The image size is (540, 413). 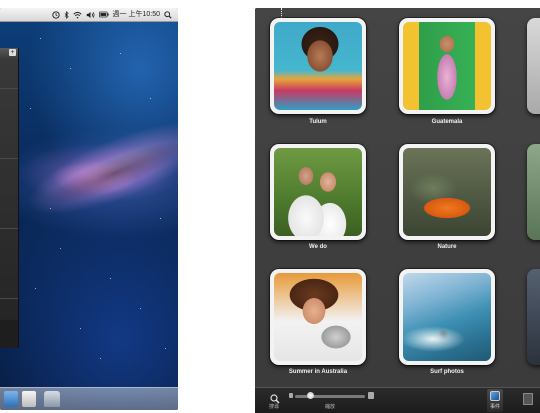 I want to click on event-title: Summer in Australia, so click(x=318, y=372).